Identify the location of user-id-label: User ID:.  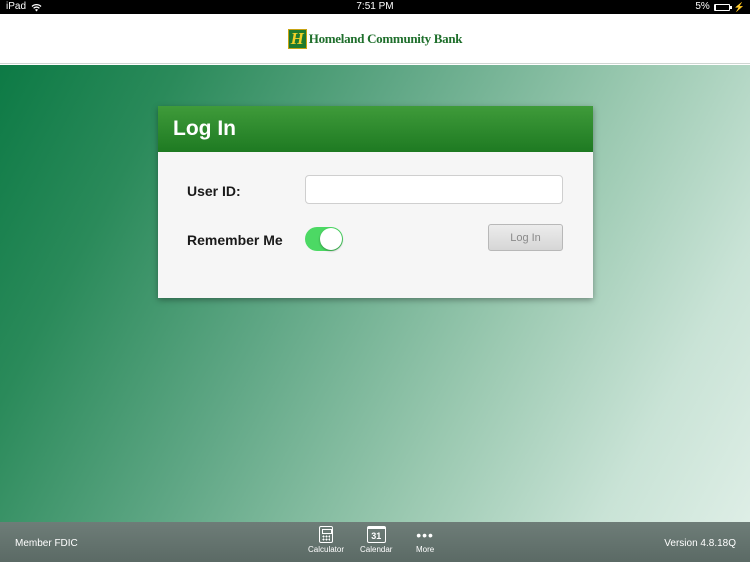
(214, 191).